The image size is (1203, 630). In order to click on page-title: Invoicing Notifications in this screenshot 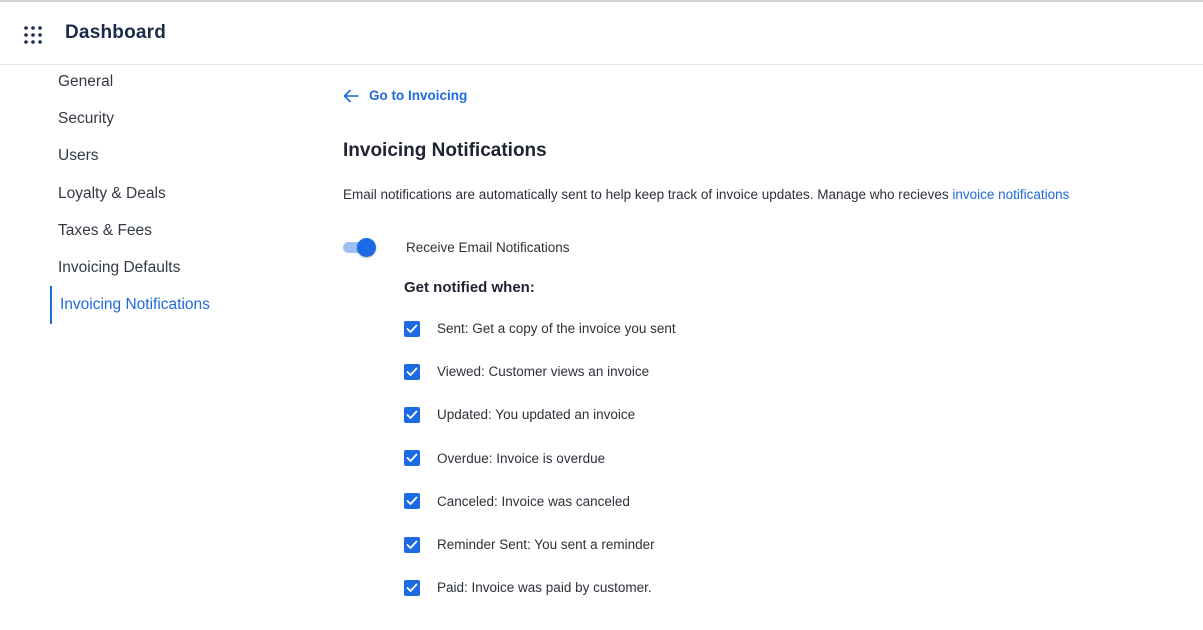, I will do `click(445, 150)`.